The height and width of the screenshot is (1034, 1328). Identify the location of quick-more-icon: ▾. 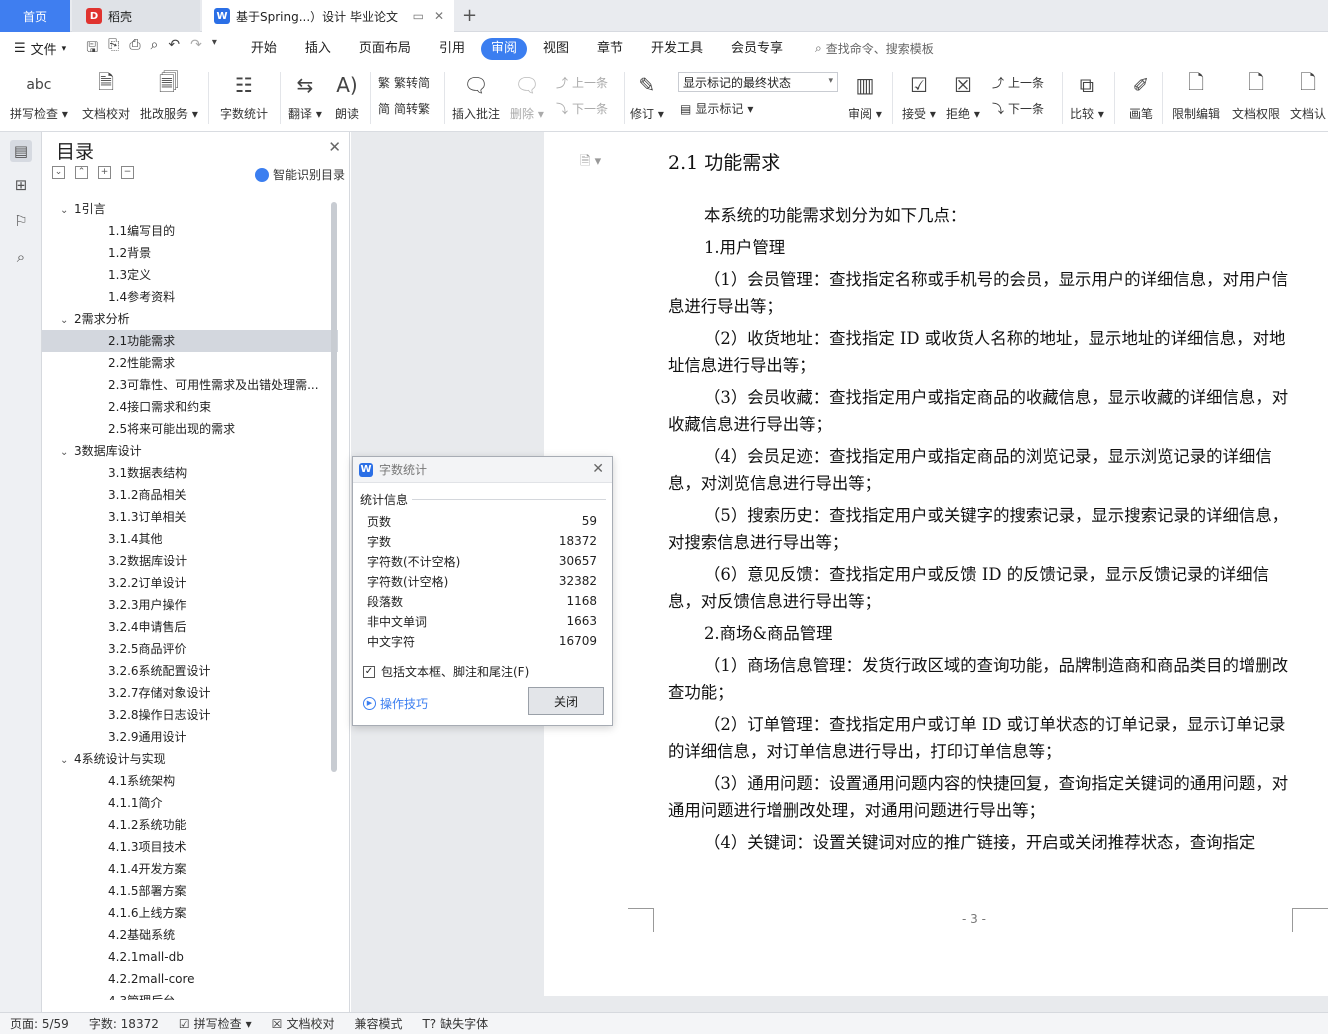
(214, 49).